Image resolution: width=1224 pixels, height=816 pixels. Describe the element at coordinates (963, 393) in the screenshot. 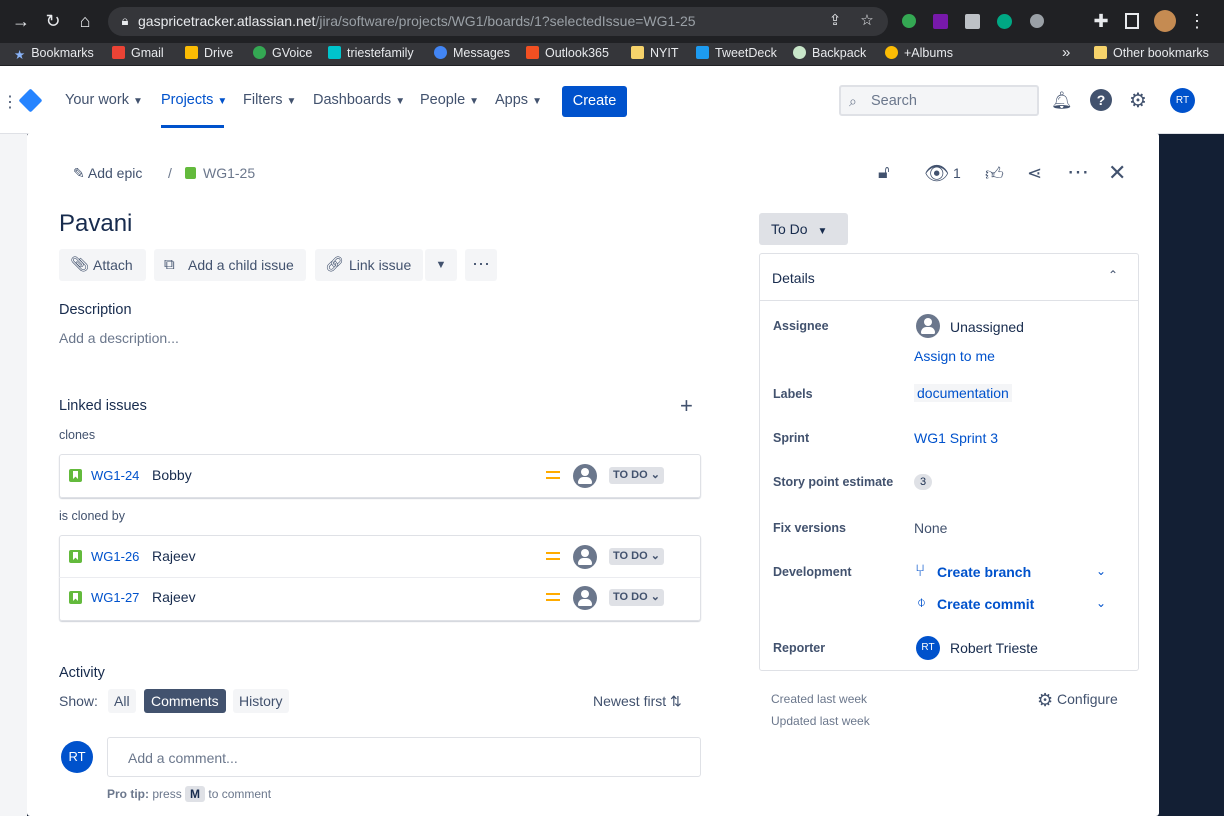

I see `label-tag: documentation` at that location.